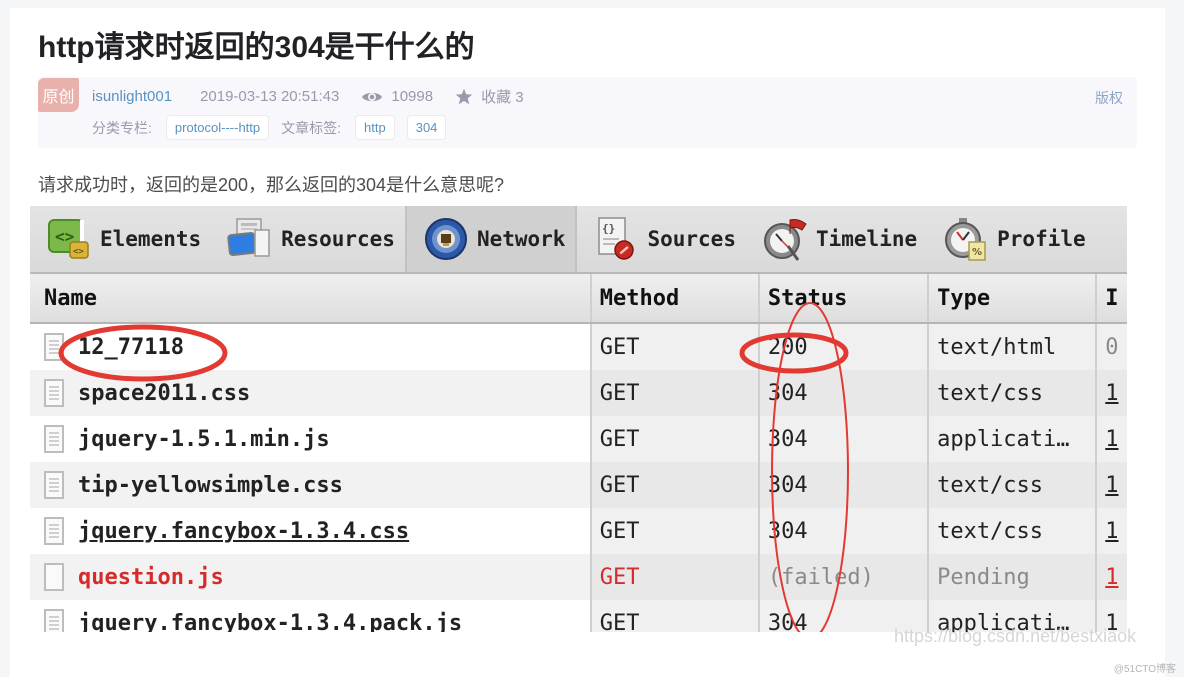  Describe the element at coordinates (270, 622) in the screenshot. I see `request-name: jquery.fancybox-1.3.4.pack.js` at that location.